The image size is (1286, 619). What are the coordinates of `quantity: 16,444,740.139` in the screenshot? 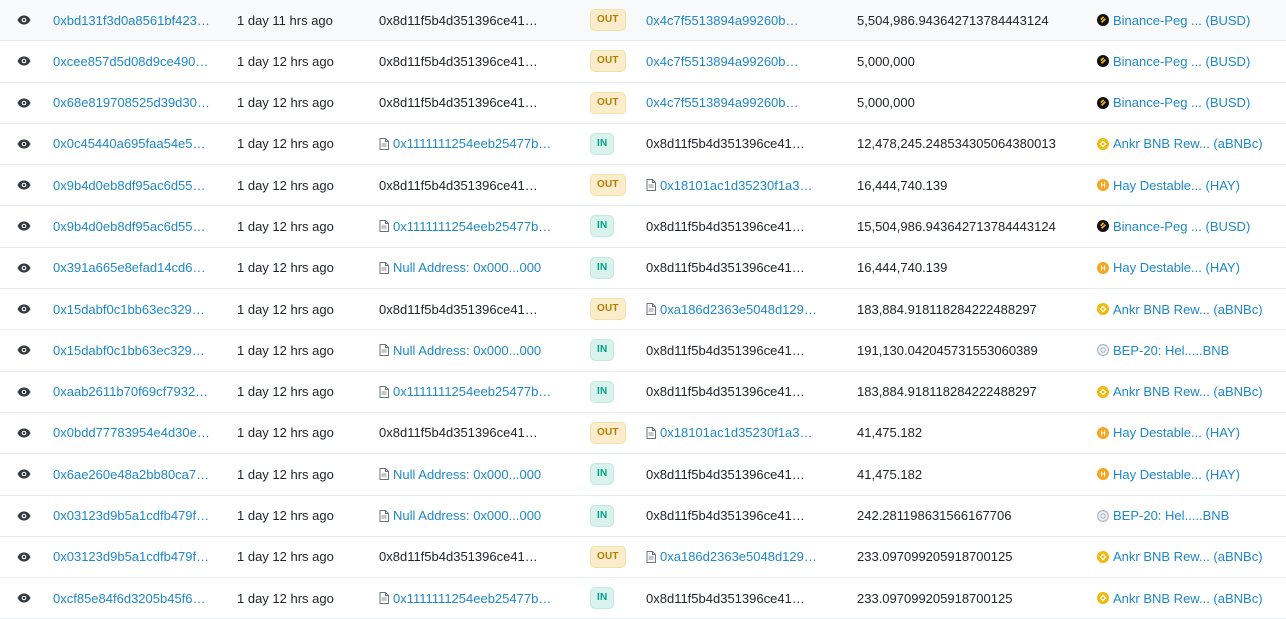 It's located at (902, 268).